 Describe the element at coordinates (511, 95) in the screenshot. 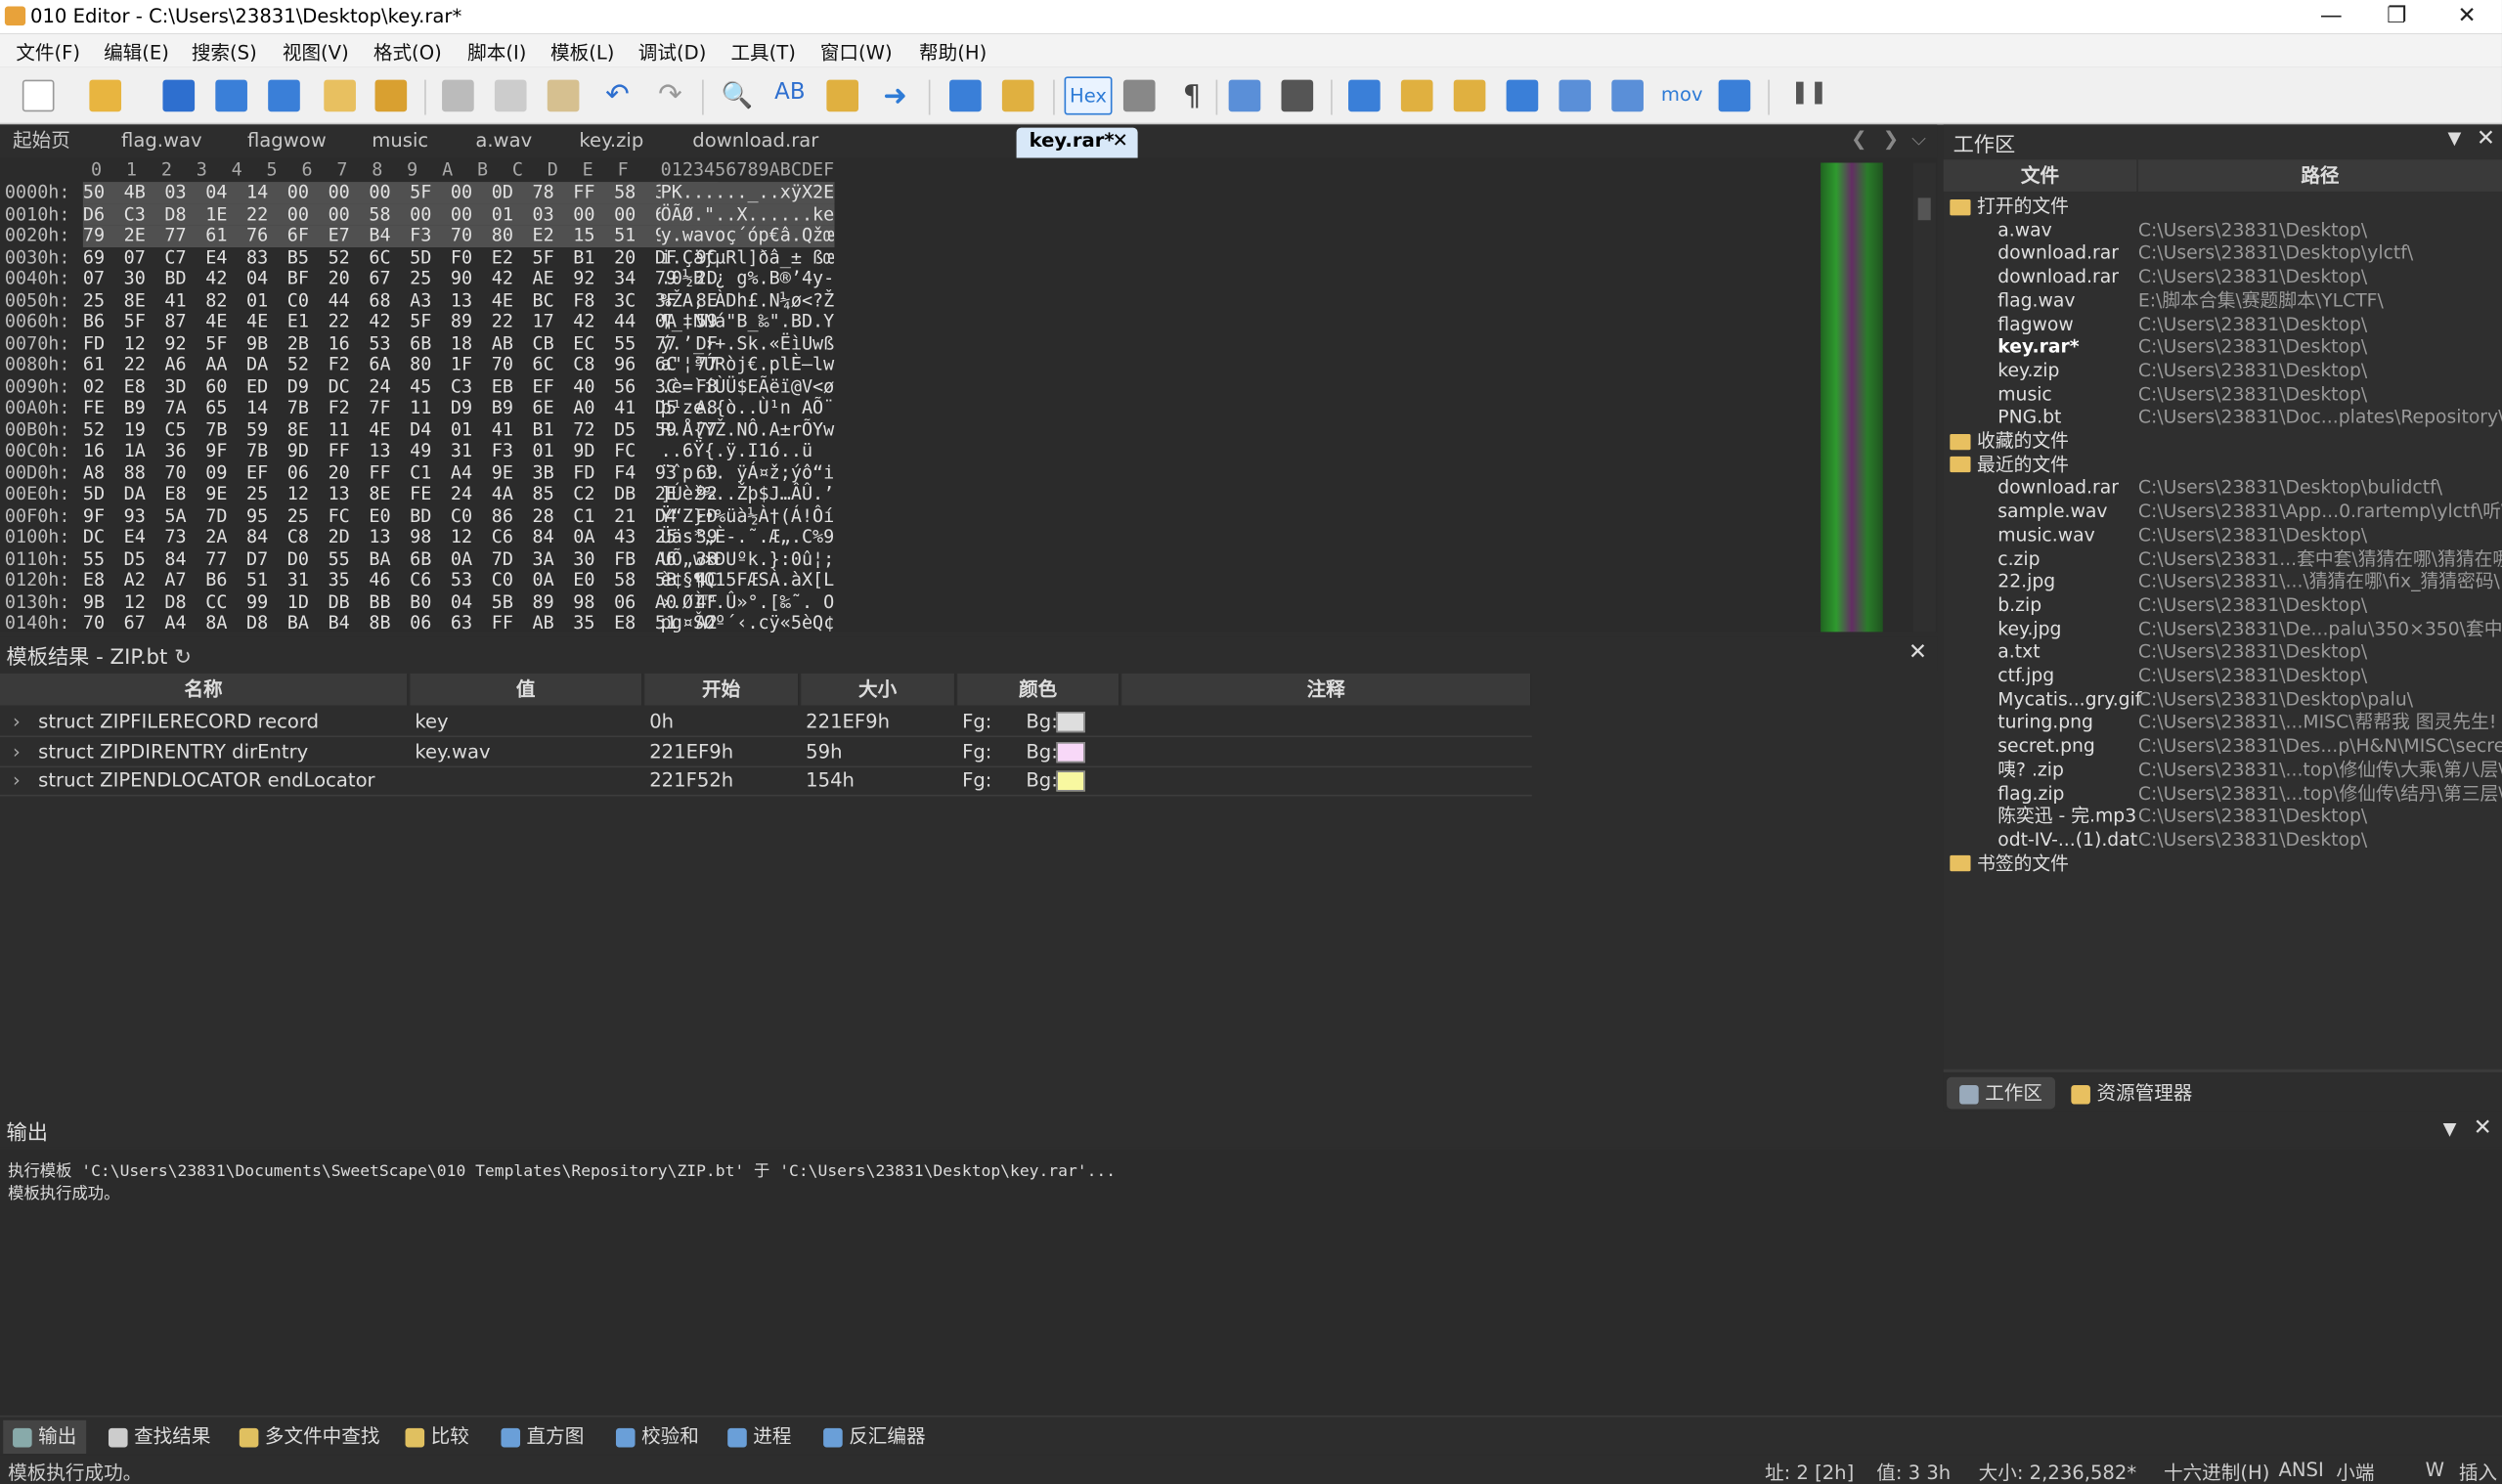

I see `copy-icon` at that location.